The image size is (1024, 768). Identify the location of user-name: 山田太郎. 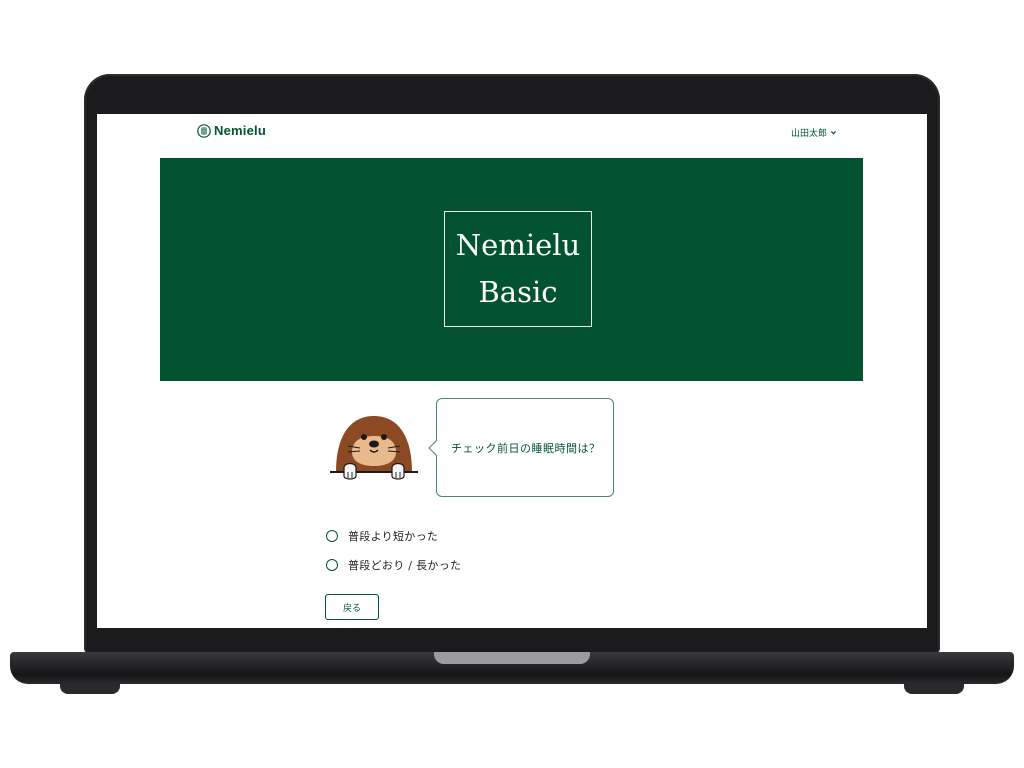
(808, 134).